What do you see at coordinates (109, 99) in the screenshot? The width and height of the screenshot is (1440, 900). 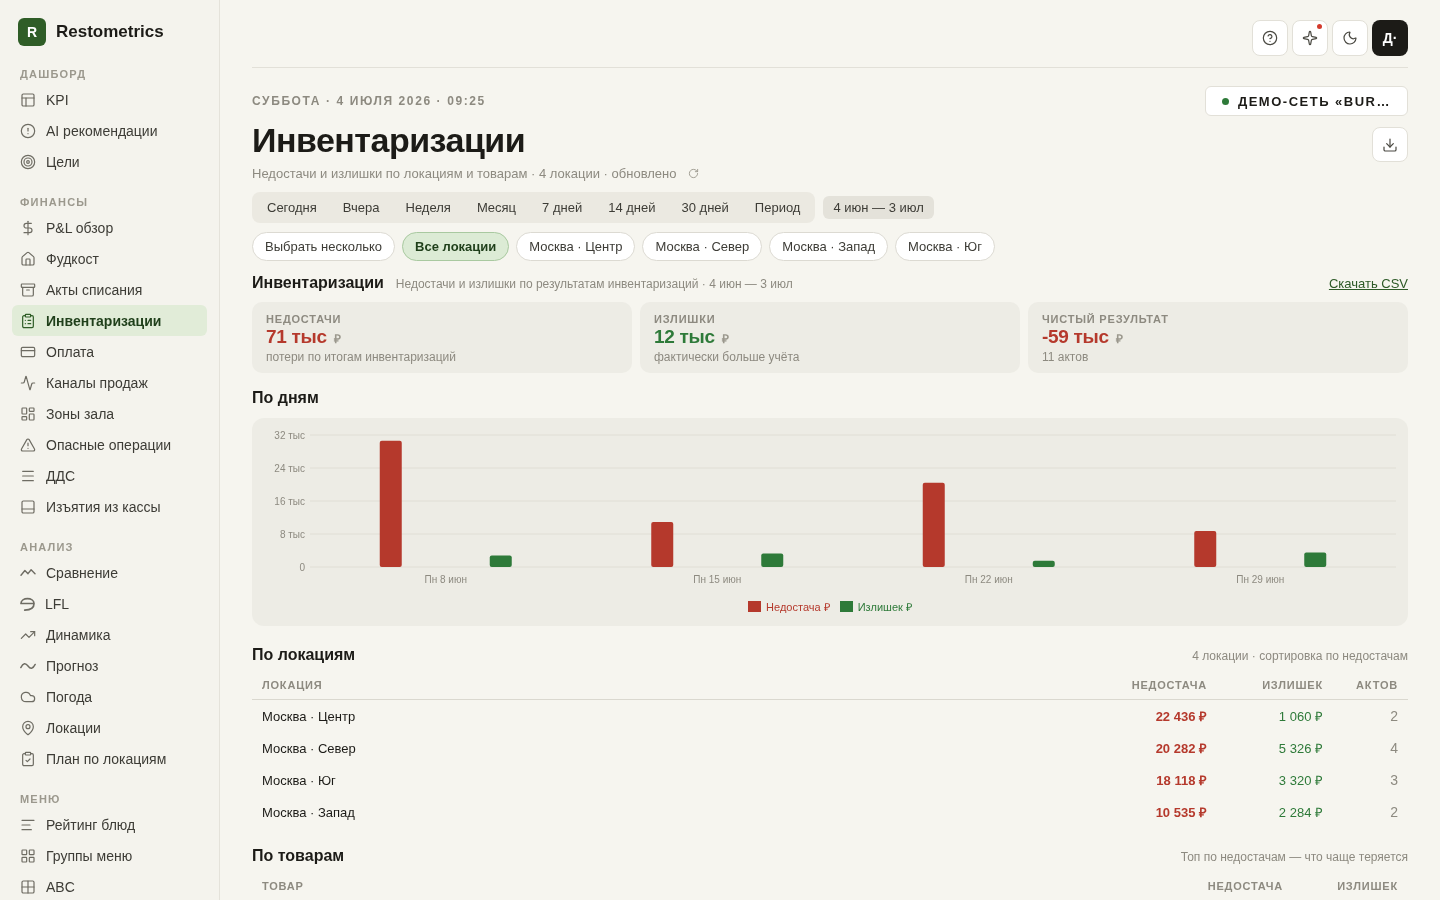 I see `nav-item: KPI` at bounding box center [109, 99].